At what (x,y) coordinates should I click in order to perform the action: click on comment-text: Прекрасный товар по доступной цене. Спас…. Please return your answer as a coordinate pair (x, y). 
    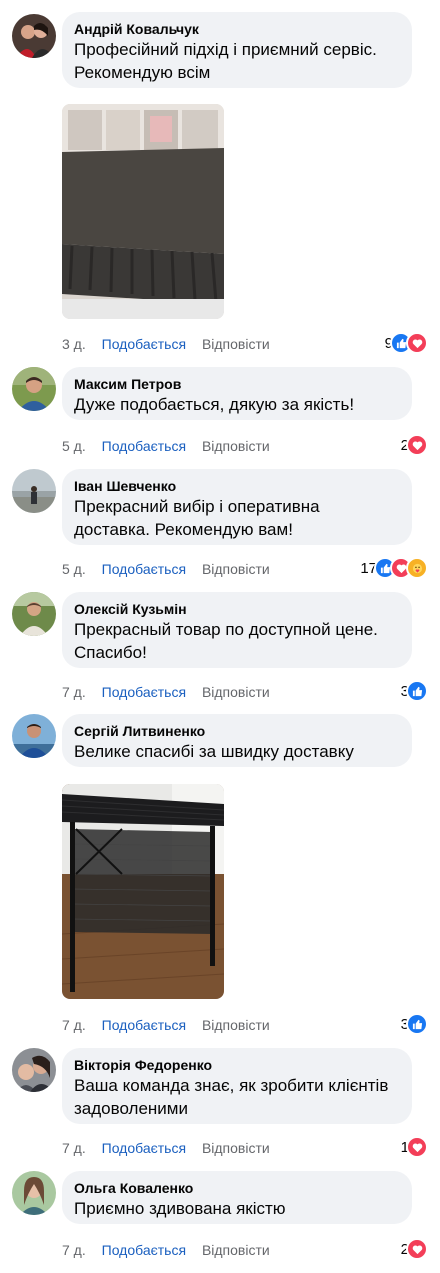
    Looking at the image, I should click on (226, 641).